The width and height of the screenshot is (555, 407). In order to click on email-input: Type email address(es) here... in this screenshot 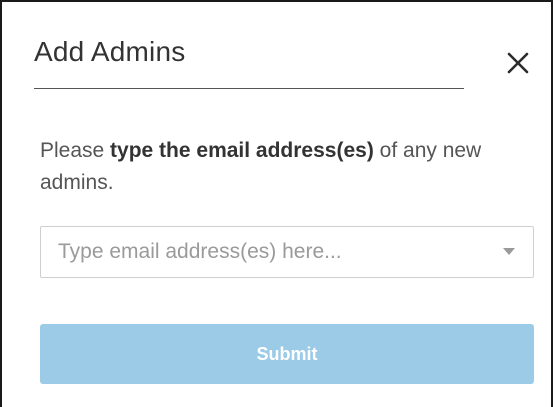, I will do `click(287, 252)`.